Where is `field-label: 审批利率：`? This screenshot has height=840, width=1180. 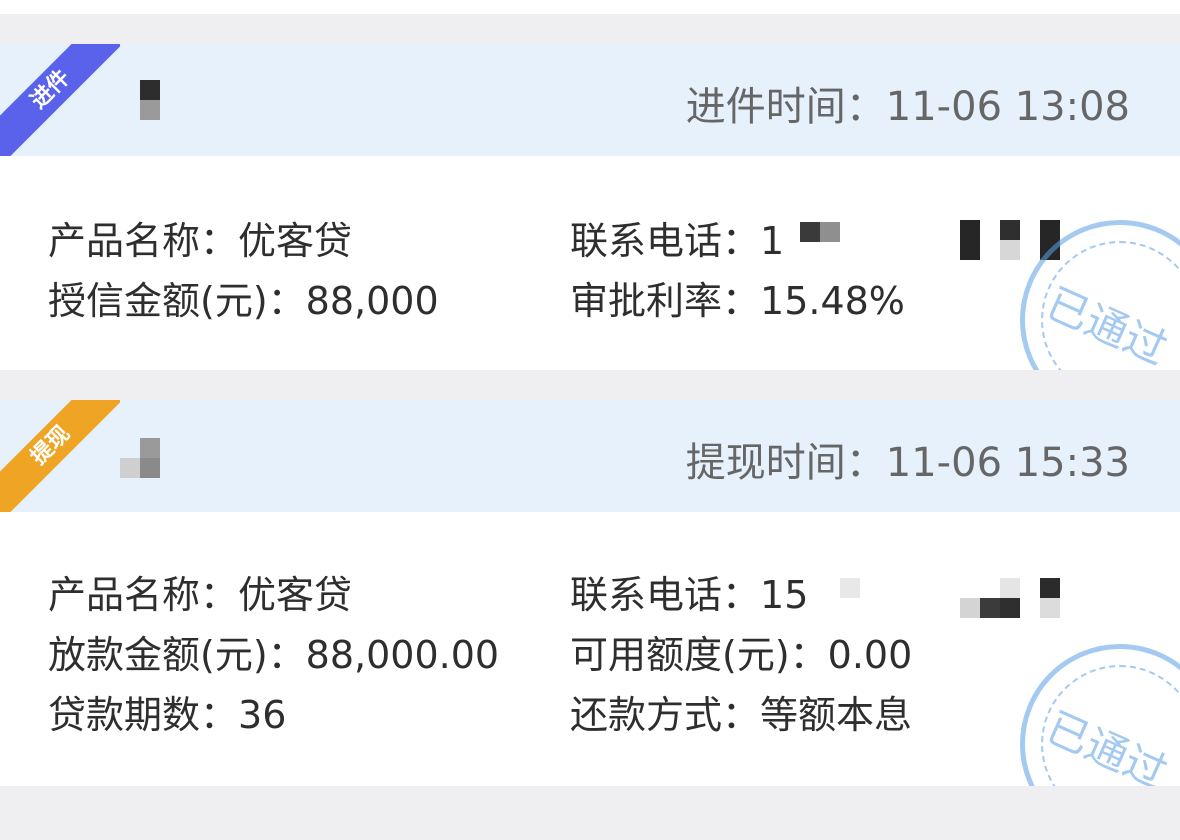 field-label: 审批利率： is located at coordinates (665, 301).